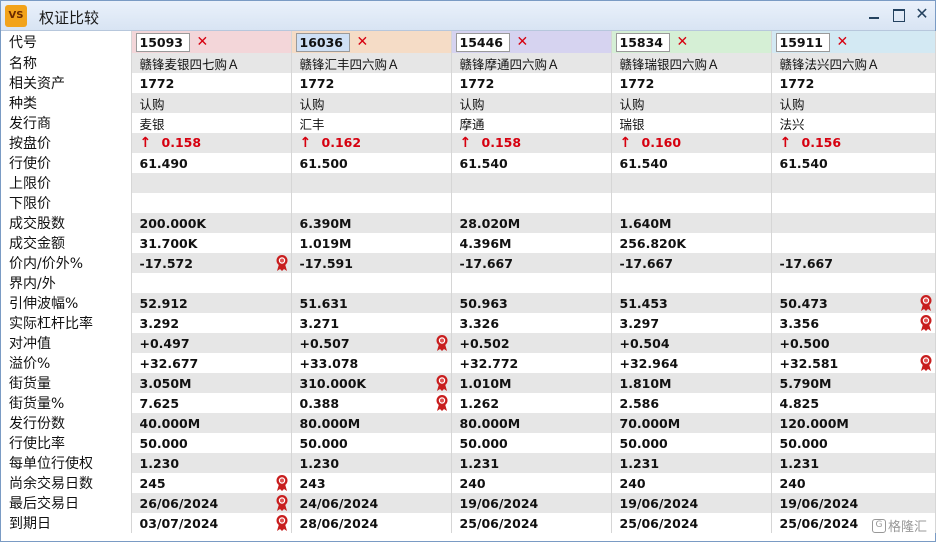 The width and height of the screenshot is (936, 542). Describe the element at coordinates (211, 203) in the screenshot. I see `cell-lower` at that location.